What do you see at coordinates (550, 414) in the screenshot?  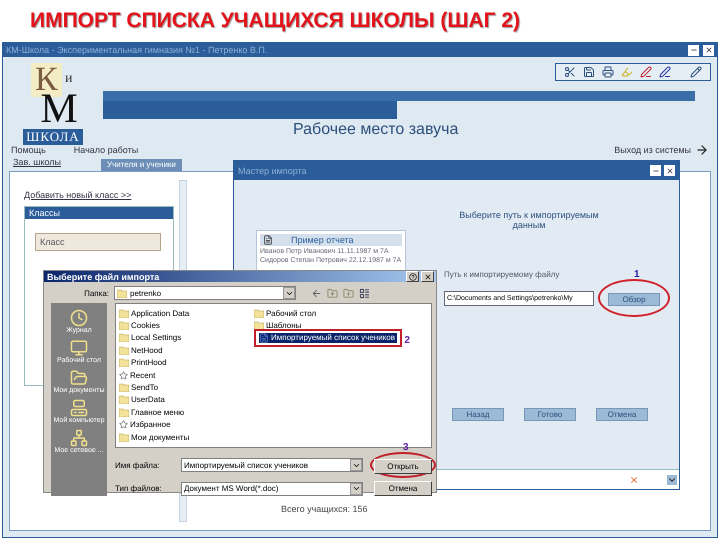 I see `wizard-button: Готово` at bounding box center [550, 414].